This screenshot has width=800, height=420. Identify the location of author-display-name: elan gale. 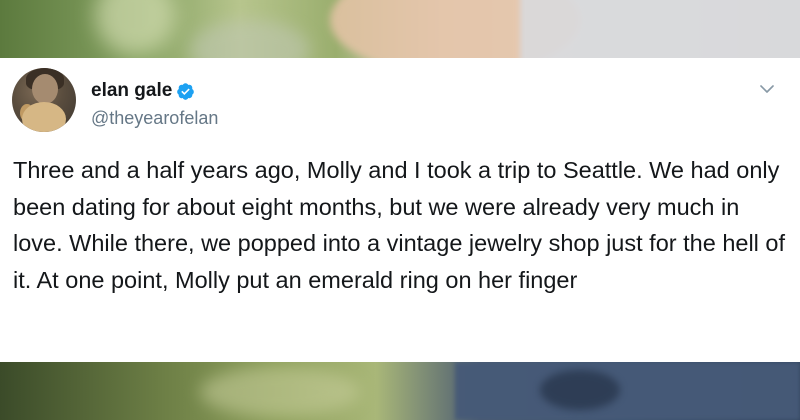
(131, 91).